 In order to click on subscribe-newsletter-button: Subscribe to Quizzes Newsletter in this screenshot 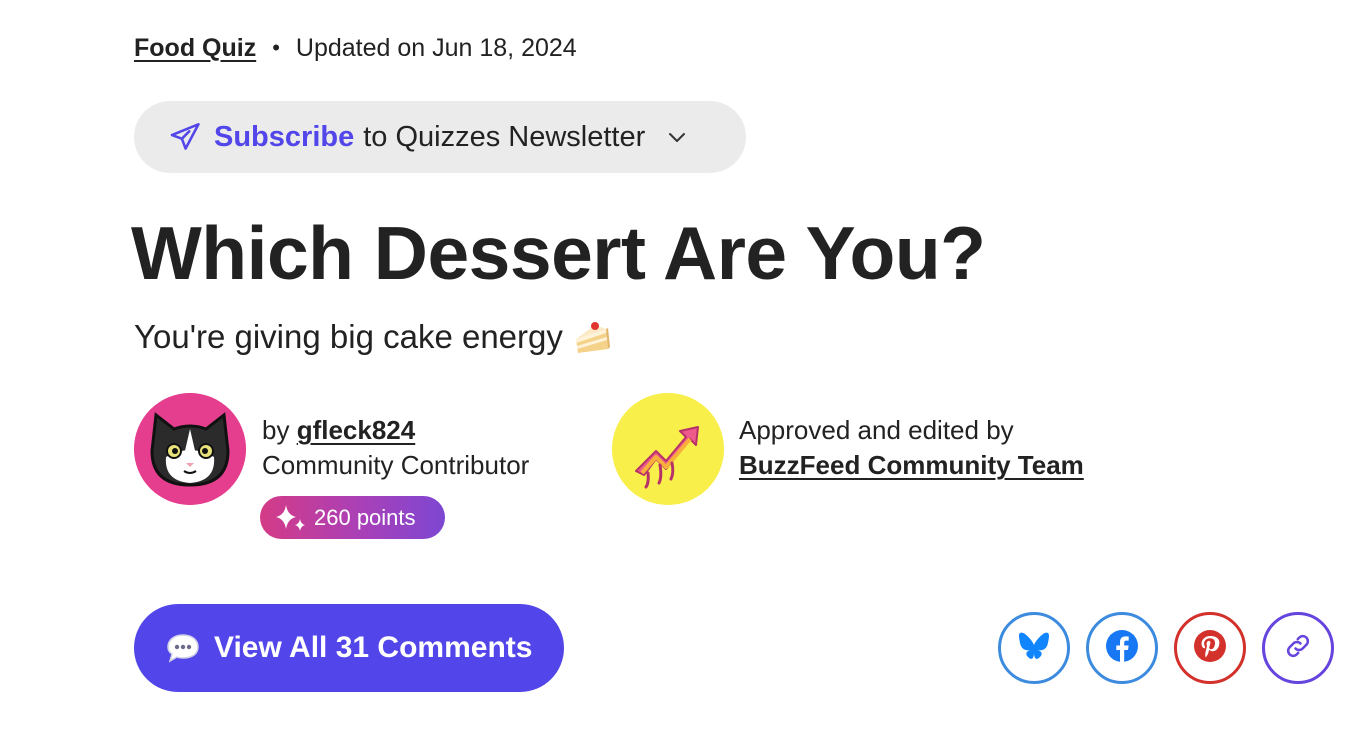, I will do `click(440, 137)`.